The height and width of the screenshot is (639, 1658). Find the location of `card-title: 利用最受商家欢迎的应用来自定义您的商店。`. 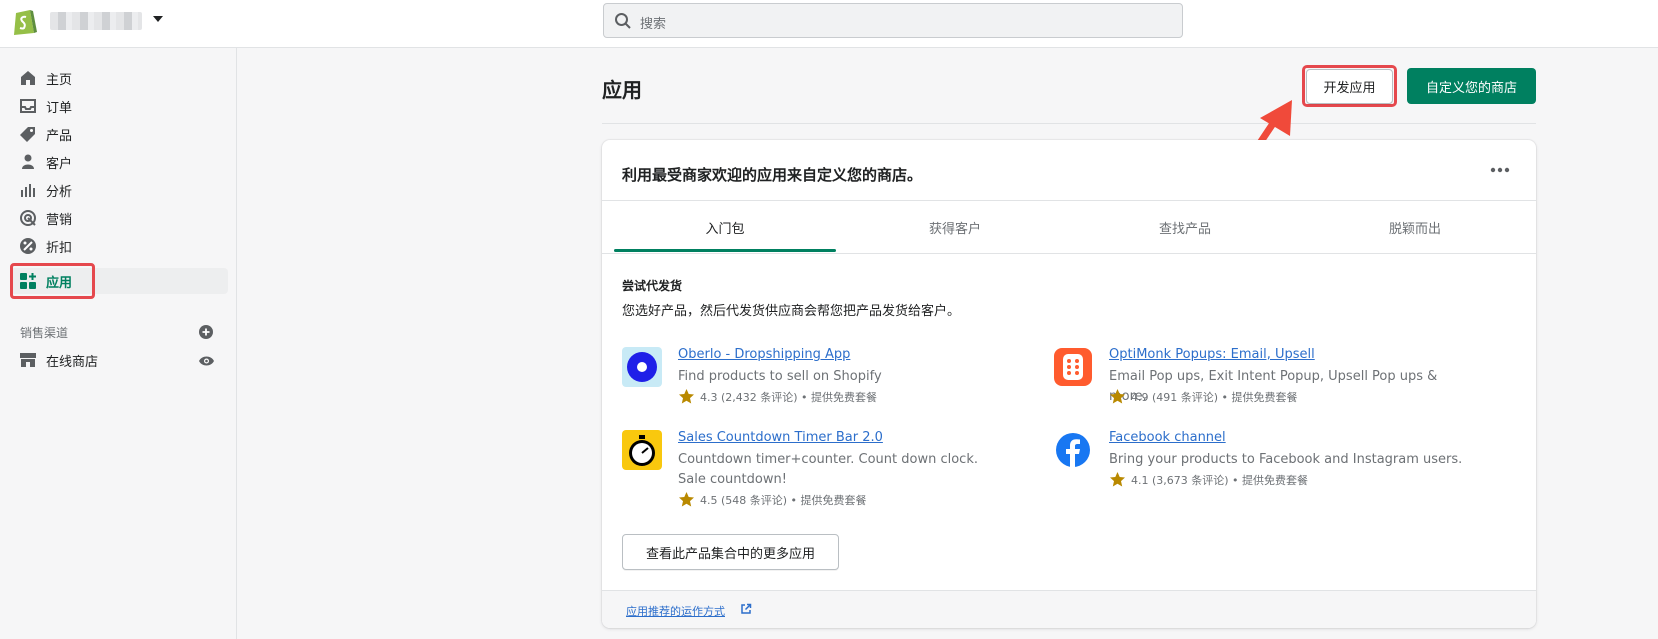

card-title: 利用最受商家欢迎的应用来自定义您的商店。 is located at coordinates (772, 175).